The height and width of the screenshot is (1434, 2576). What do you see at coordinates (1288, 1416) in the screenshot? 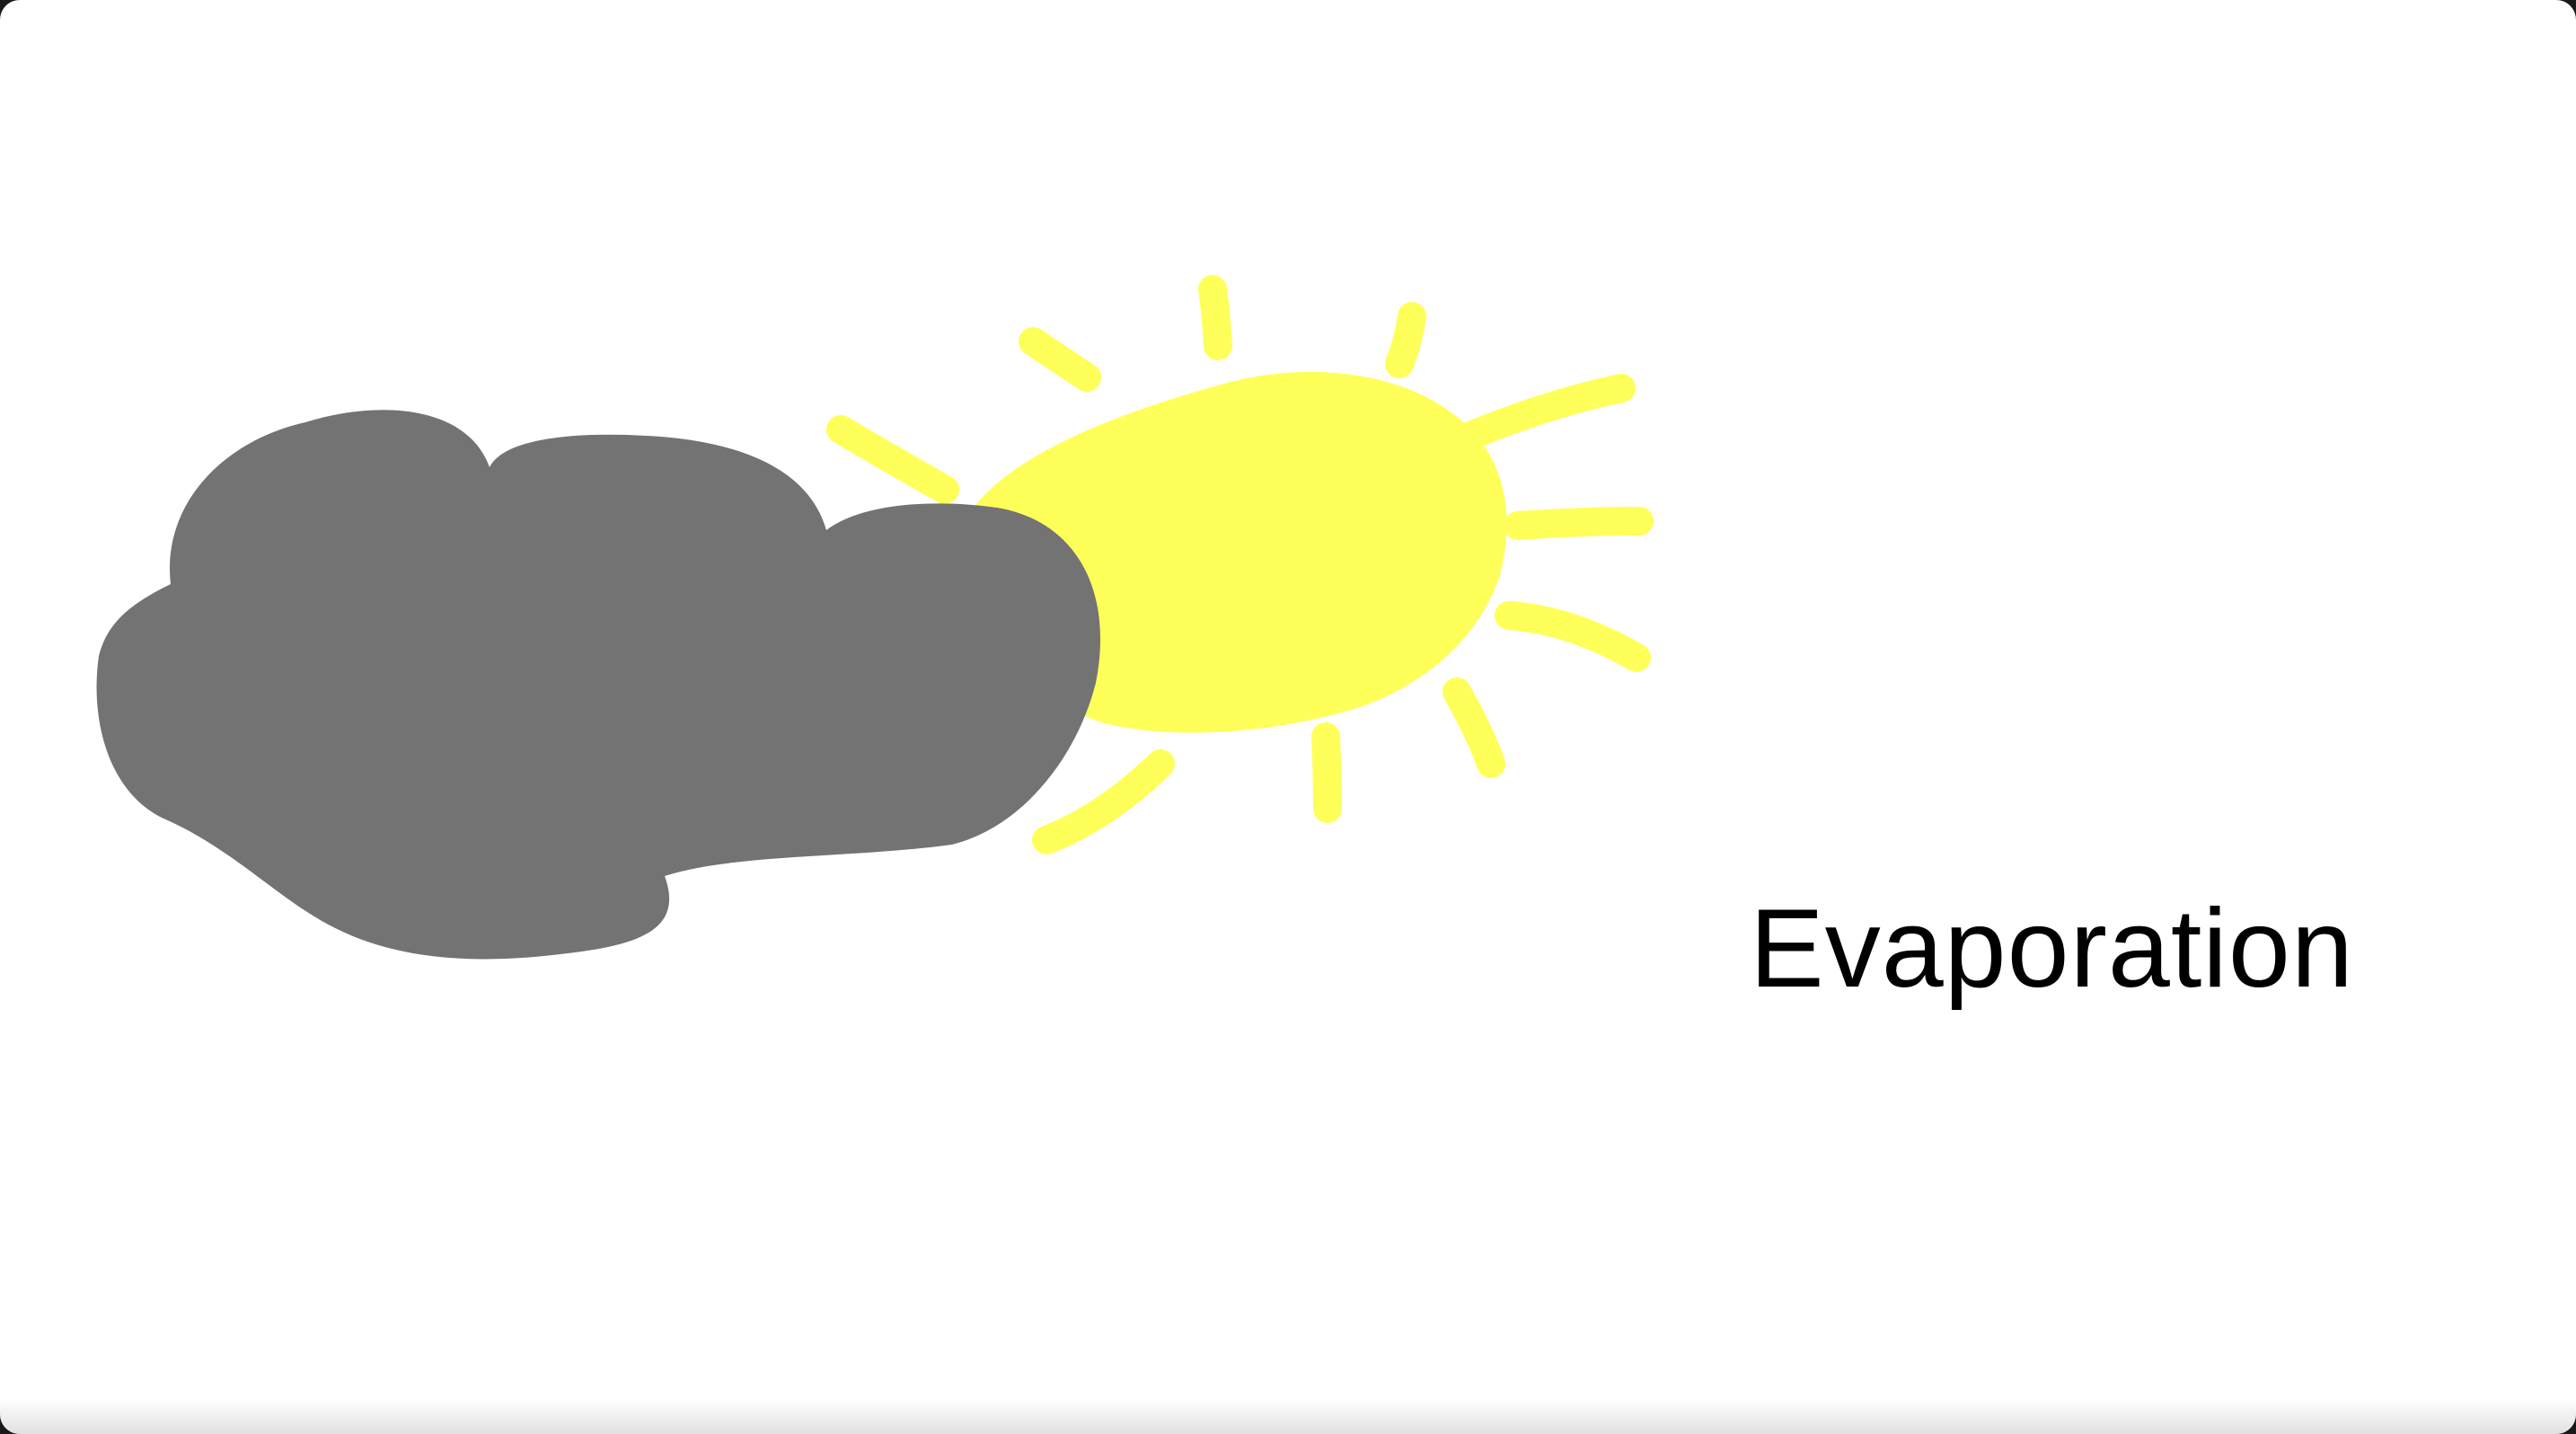
I see `slide-bottom-shadow` at bounding box center [1288, 1416].